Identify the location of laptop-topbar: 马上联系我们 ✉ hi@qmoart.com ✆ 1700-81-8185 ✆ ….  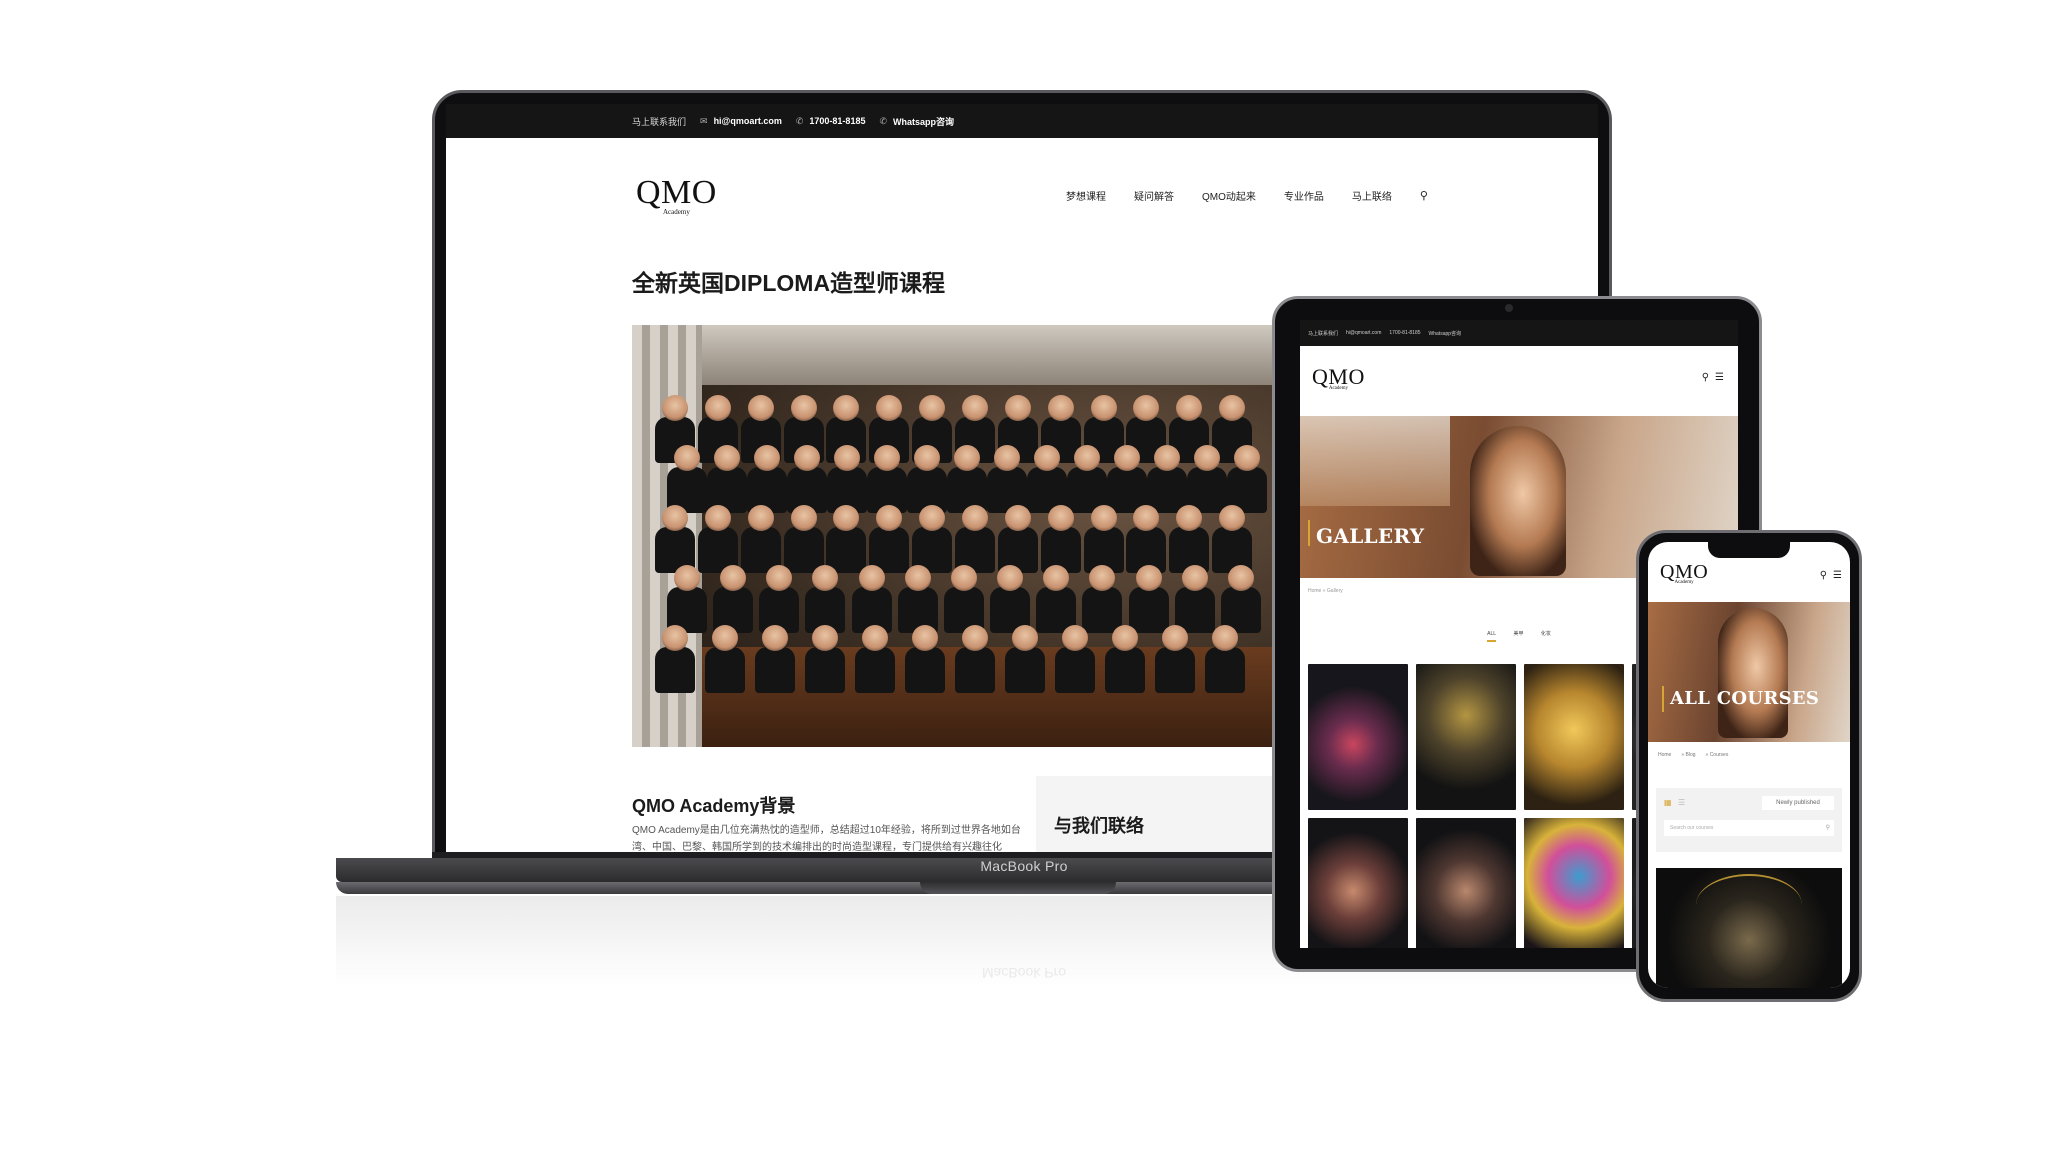
(1022, 121).